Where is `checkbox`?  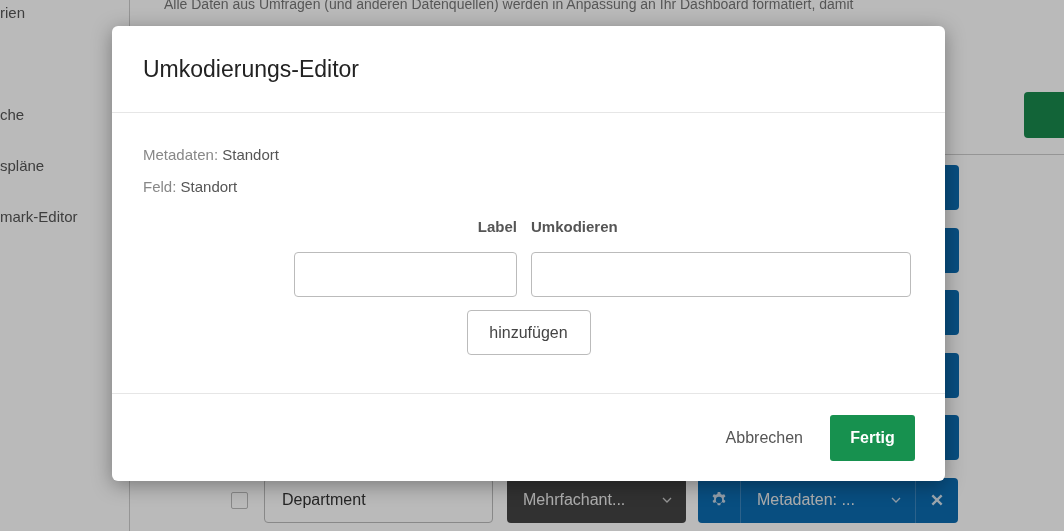 checkbox is located at coordinates (239, 500).